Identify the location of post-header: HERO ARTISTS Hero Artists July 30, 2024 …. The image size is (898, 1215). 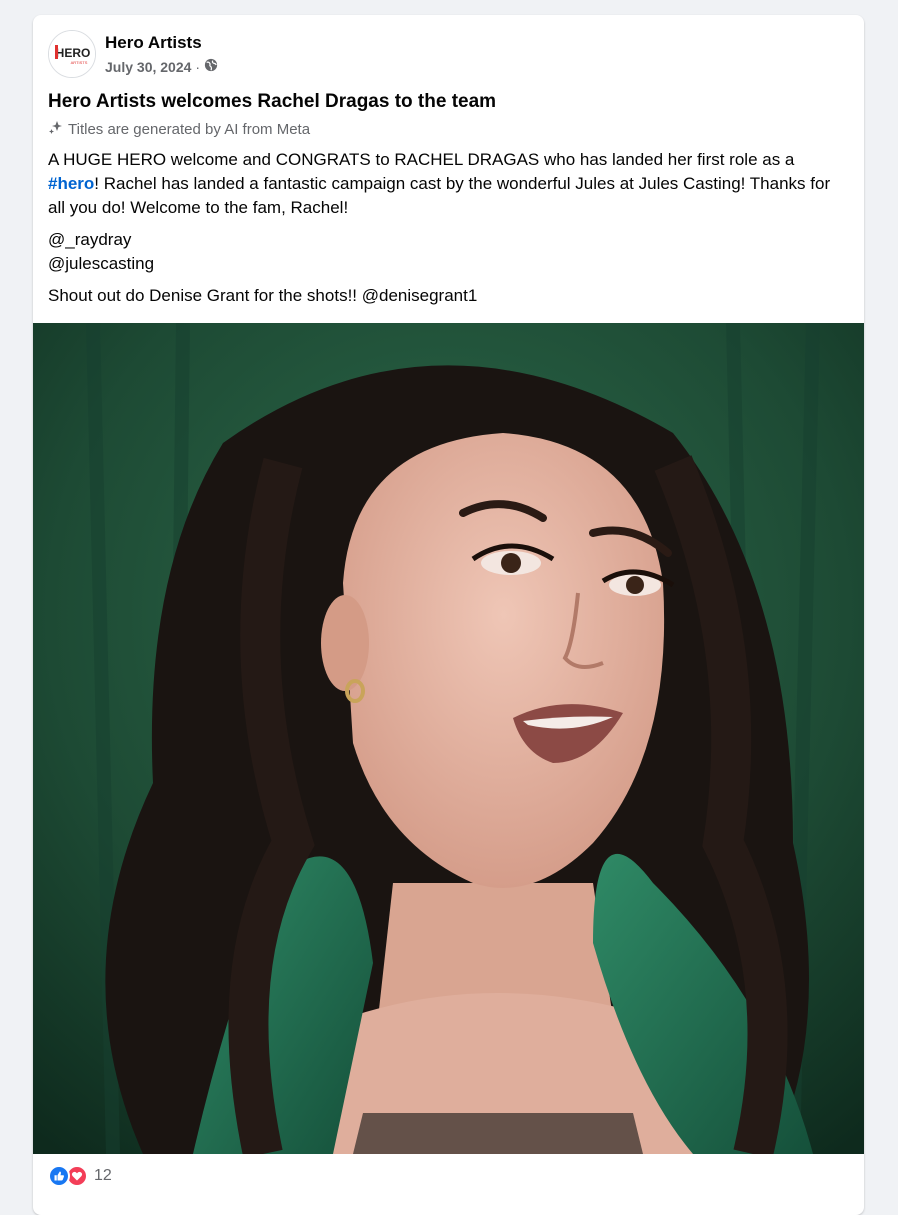
(443, 55).